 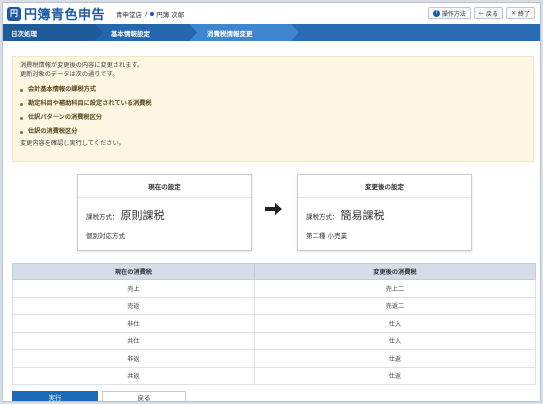 I want to click on breadcrumb: 日次処理 基本情報設定 消費税情報変更, so click(x=271, y=32).